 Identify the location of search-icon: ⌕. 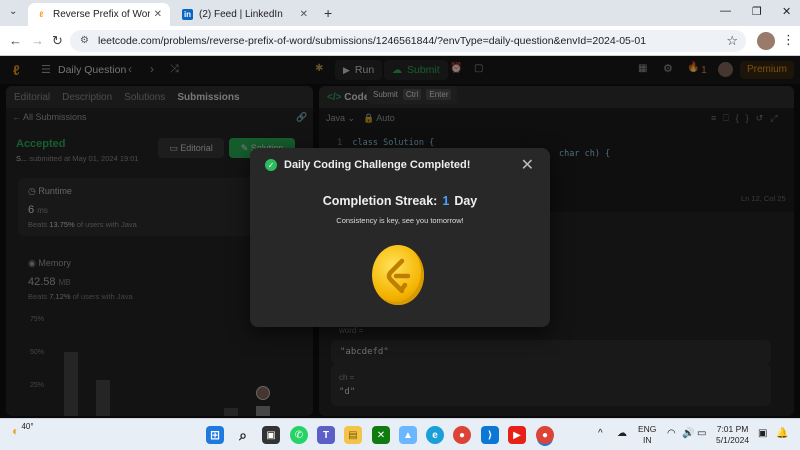
(243, 435).